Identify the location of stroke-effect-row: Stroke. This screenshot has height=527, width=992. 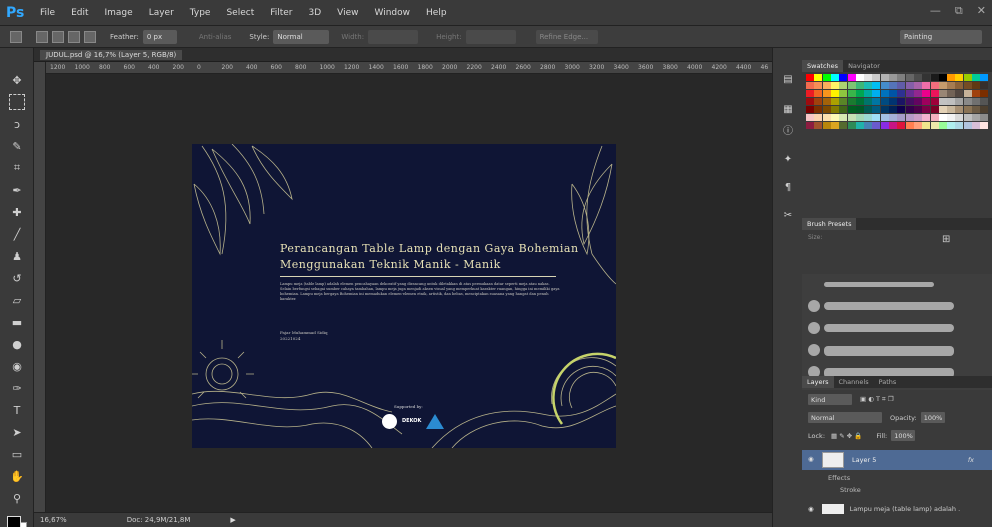
(850, 490).